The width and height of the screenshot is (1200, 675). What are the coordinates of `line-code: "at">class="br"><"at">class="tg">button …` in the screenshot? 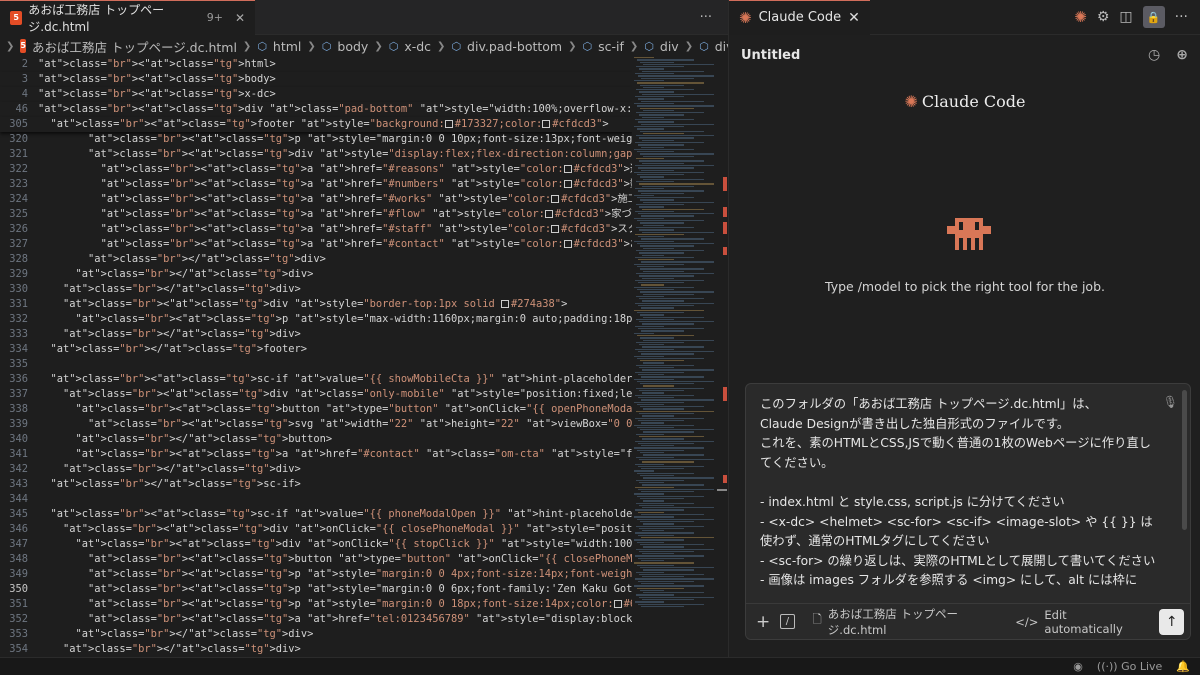 It's located at (353, 409).